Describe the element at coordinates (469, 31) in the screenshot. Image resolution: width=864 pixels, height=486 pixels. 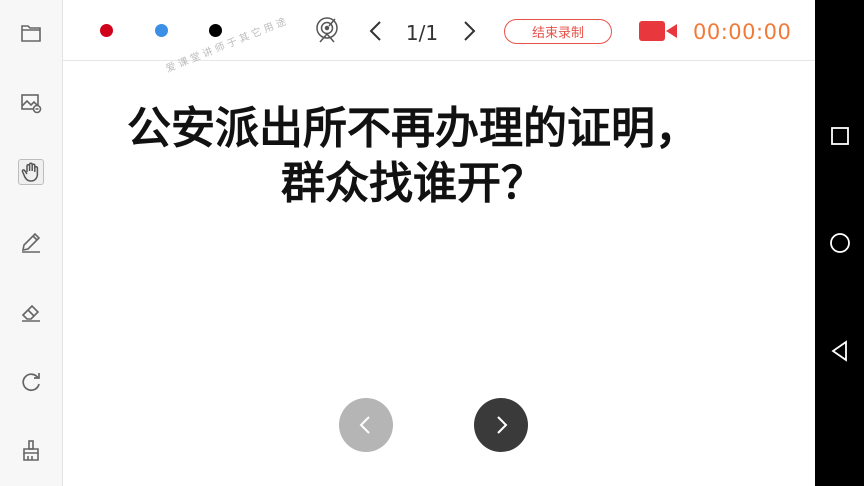
I see `next-page-arrow-icon` at that location.